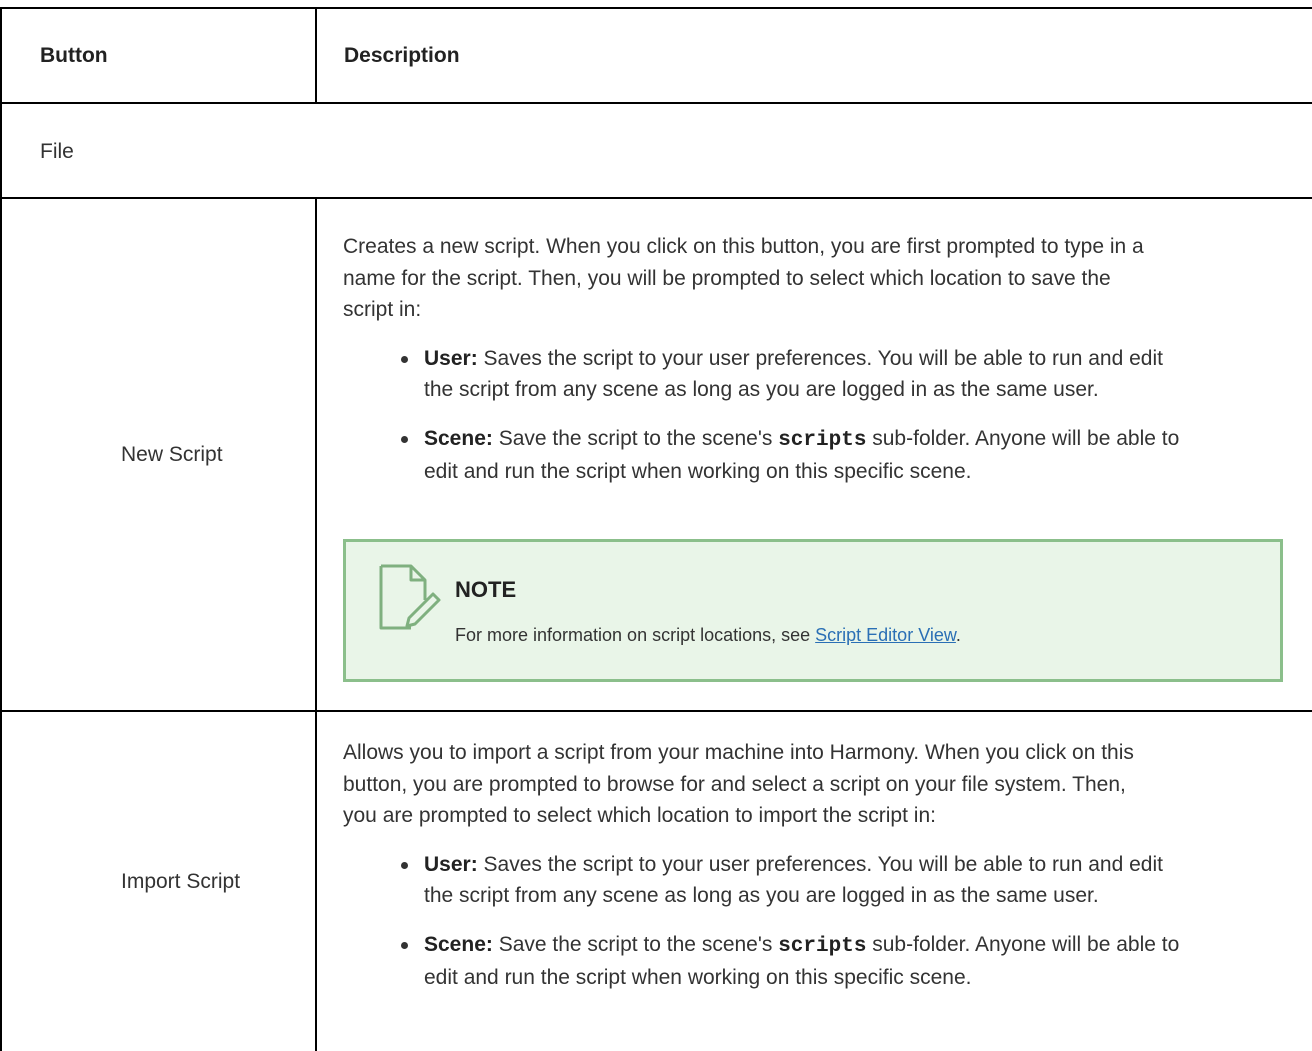  What do you see at coordinates (958, 635) in the screenshot?
I see `note-body-end: .` at bounding box center [958, 635].